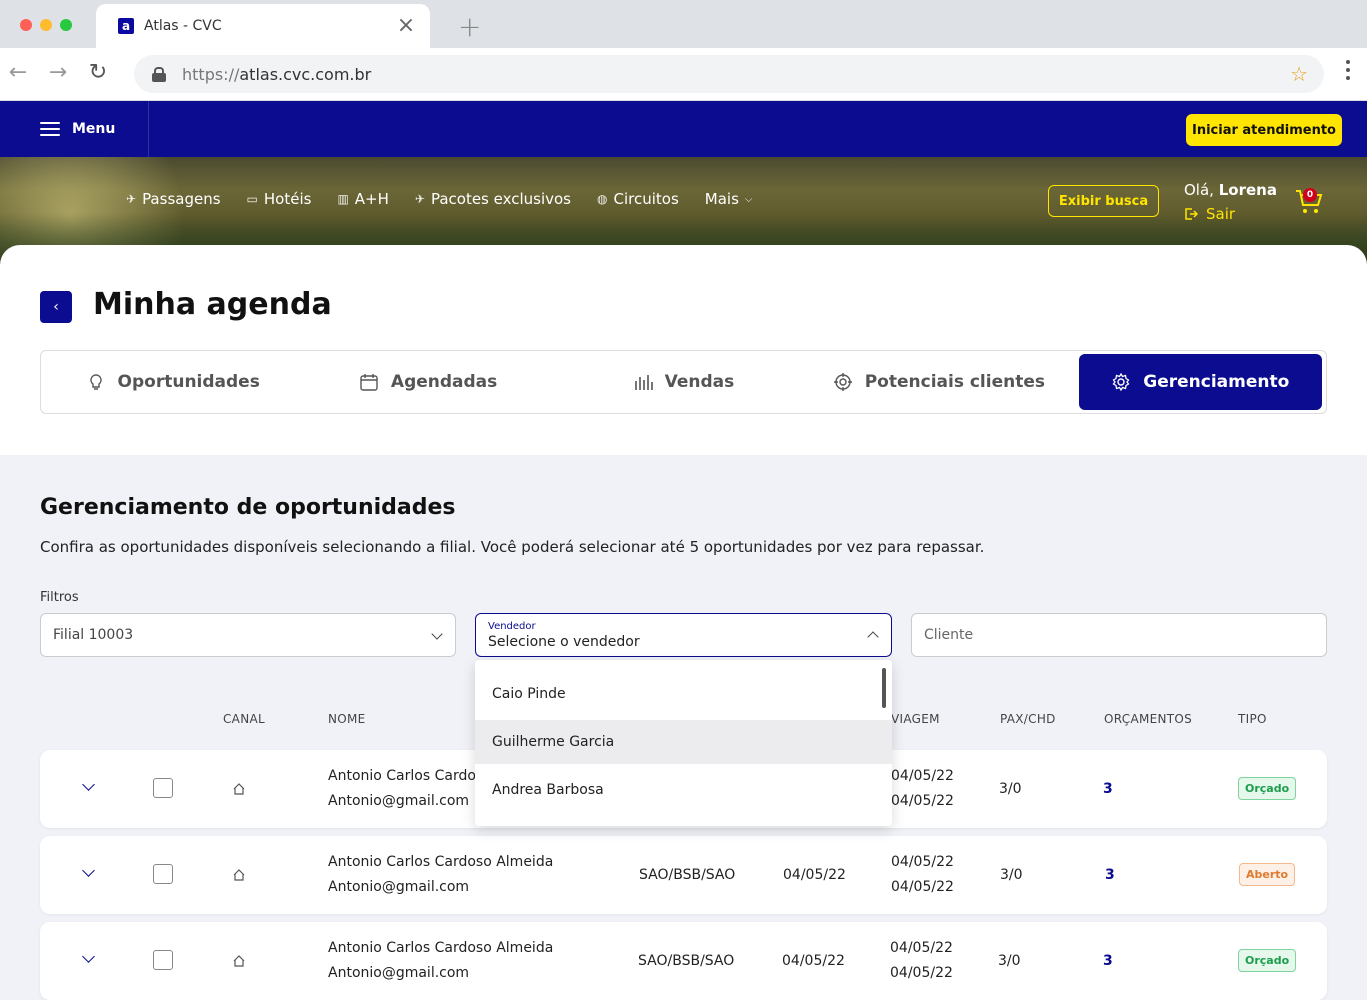 The height and width of the screenshot is (1000, 1367). What do you see at coordinates (729, 199) in the screenshot?
I see `nav-item-mais: Mais ⌵` at bounding box center [729, 199].